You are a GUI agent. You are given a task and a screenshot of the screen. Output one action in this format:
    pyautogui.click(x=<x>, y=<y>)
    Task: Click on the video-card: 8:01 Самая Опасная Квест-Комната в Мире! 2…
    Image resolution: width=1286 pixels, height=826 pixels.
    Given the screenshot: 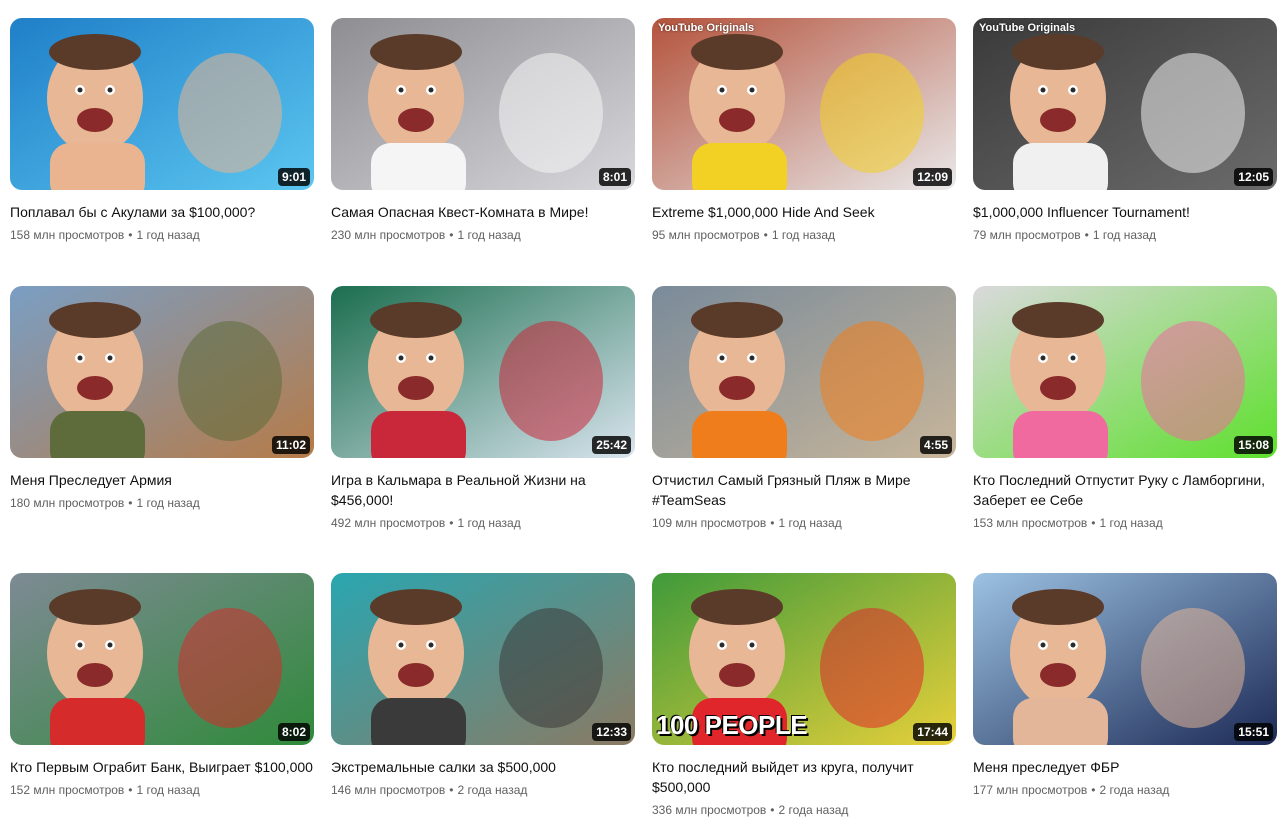 What is the action you would take?
    pyautogui.click(x=483, y=152)
    